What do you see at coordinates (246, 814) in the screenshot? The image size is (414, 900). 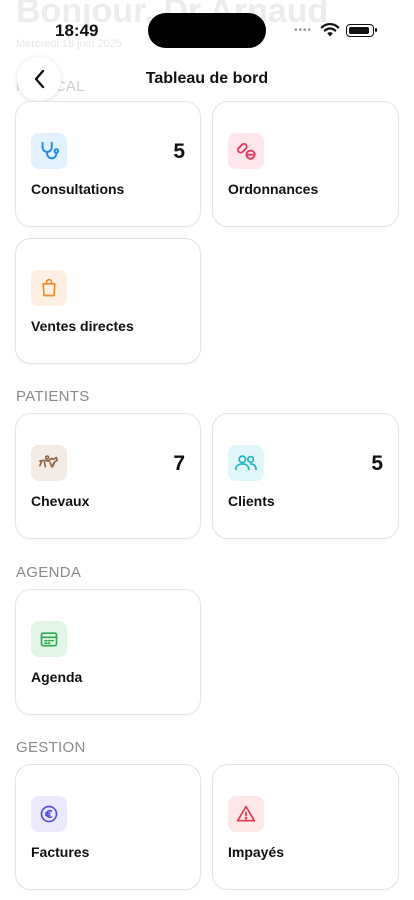 I see `warning-icon` at bounding box center [246, 814].